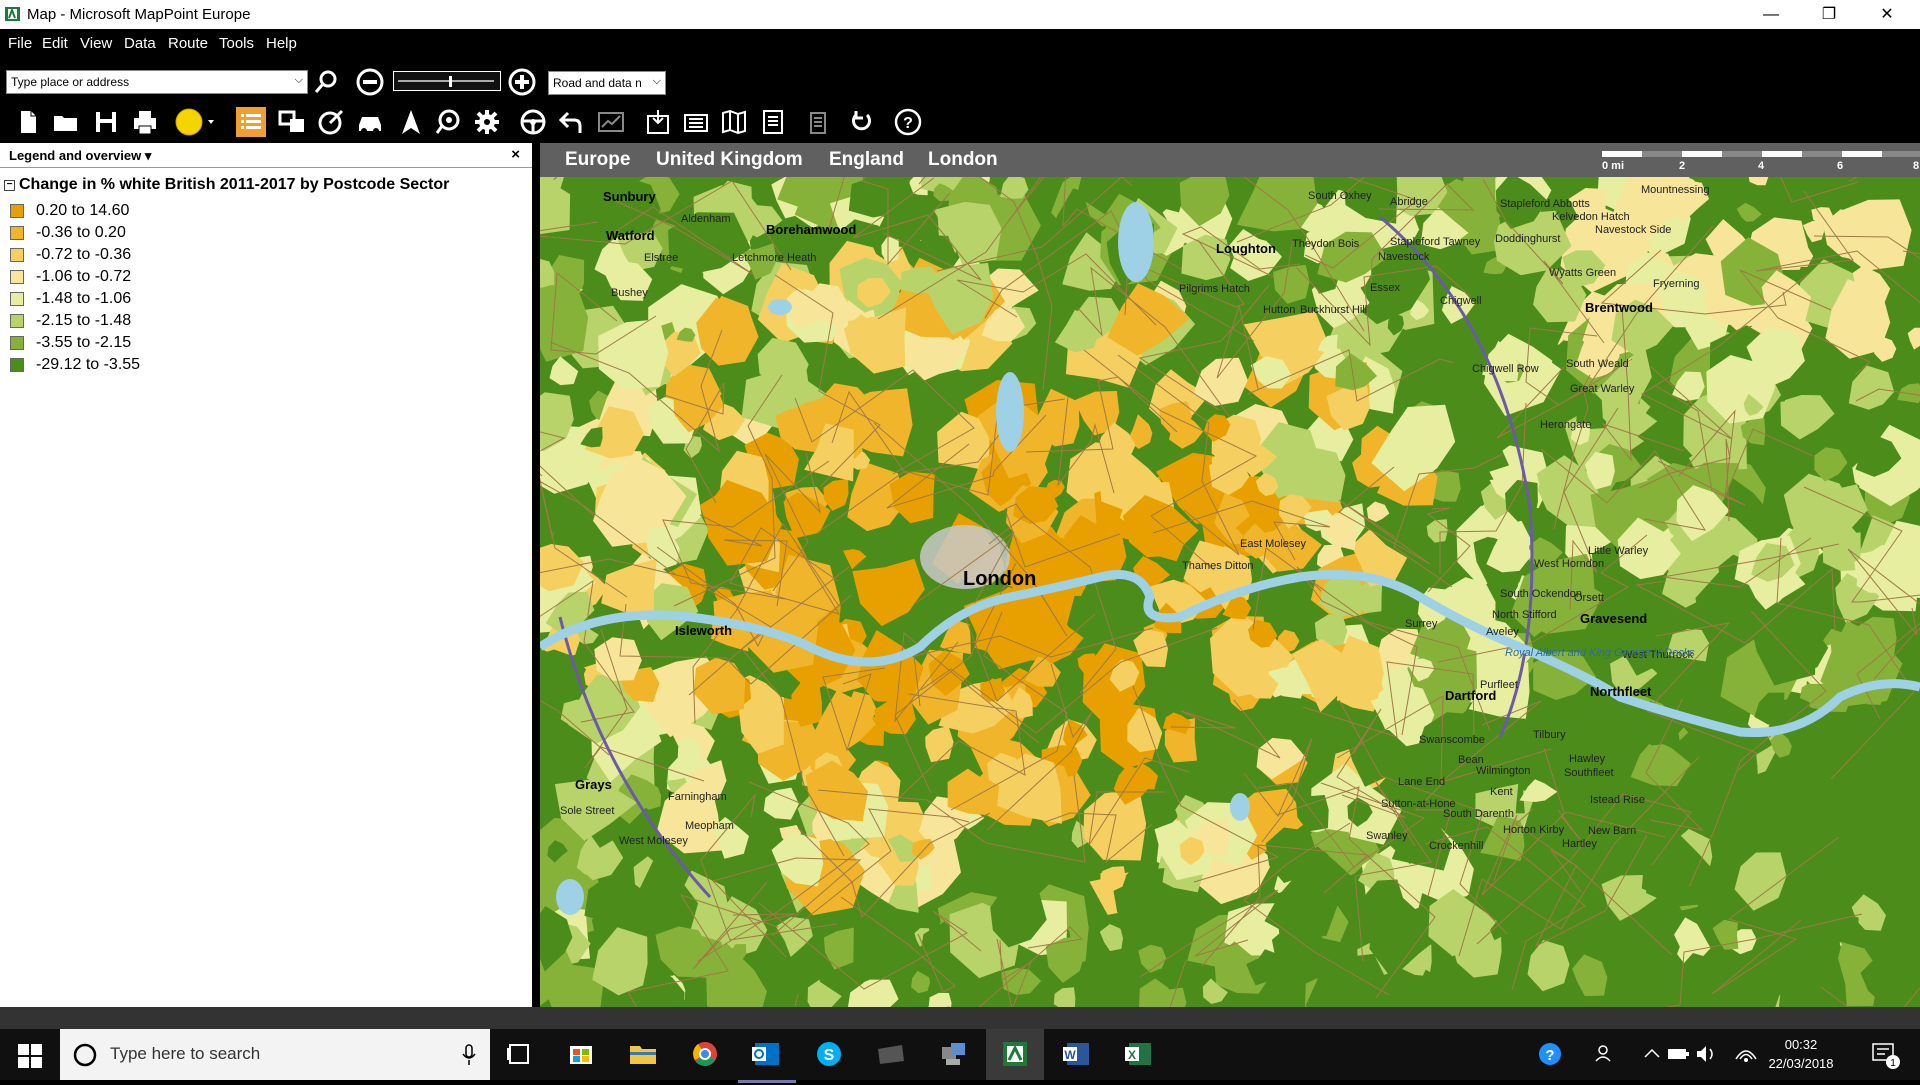 The image size is (1920, 1085). What do you see at coordinates (1605, 1054) in the screenshot?
I see `people-icon` at bounding box center [1605, 1054].